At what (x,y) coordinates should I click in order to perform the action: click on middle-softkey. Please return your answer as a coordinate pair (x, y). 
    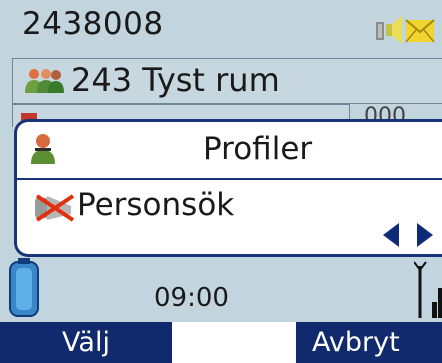
    Looking at the image, I should click on (234, 342).